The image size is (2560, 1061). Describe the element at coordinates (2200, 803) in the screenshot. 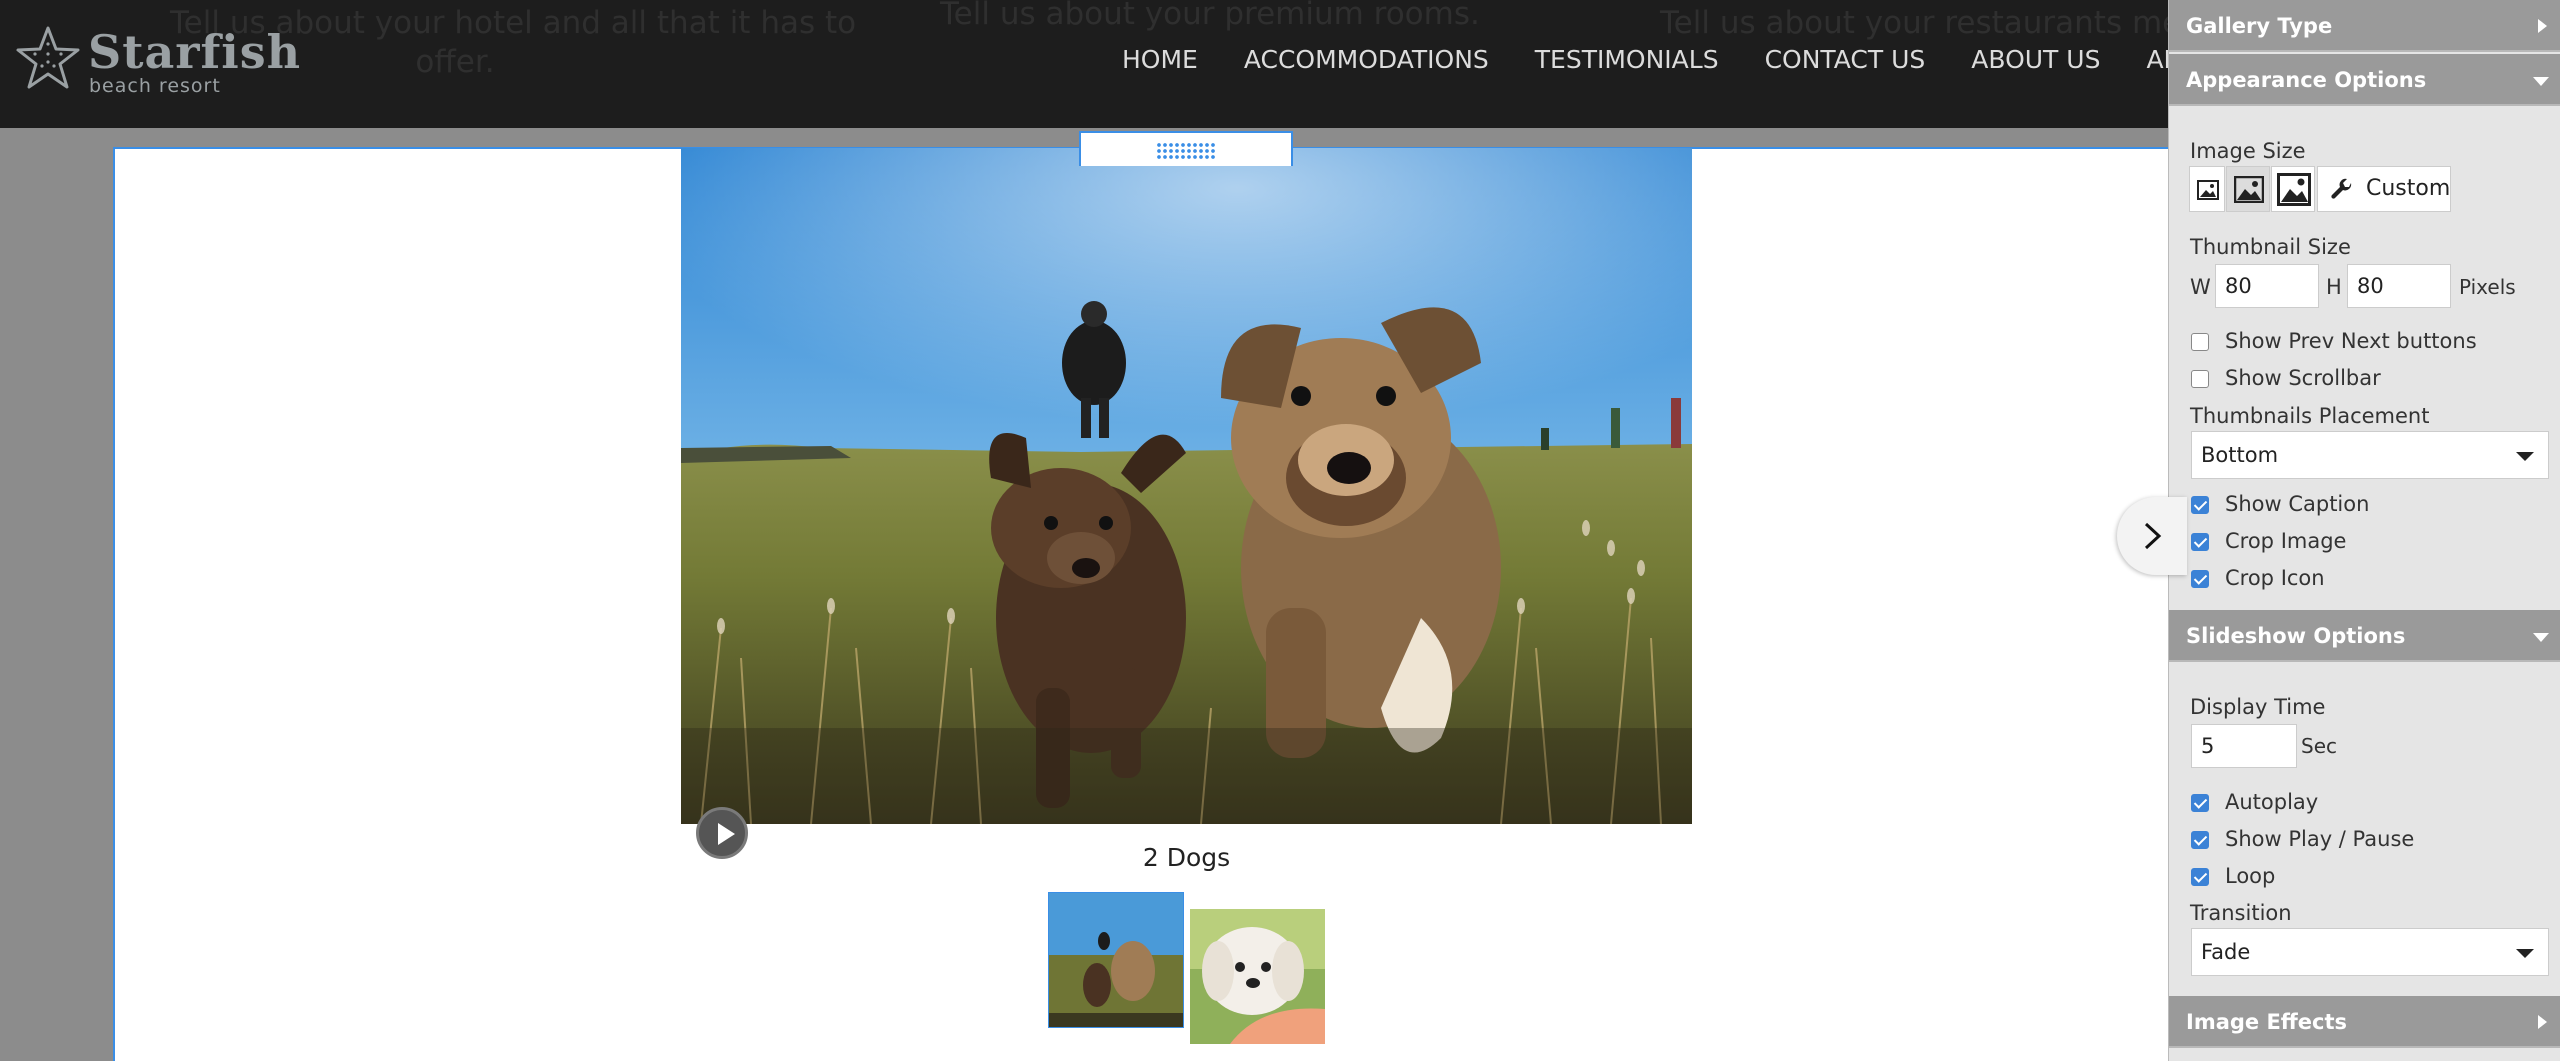

I see `autoplay-checkbox` at that location.